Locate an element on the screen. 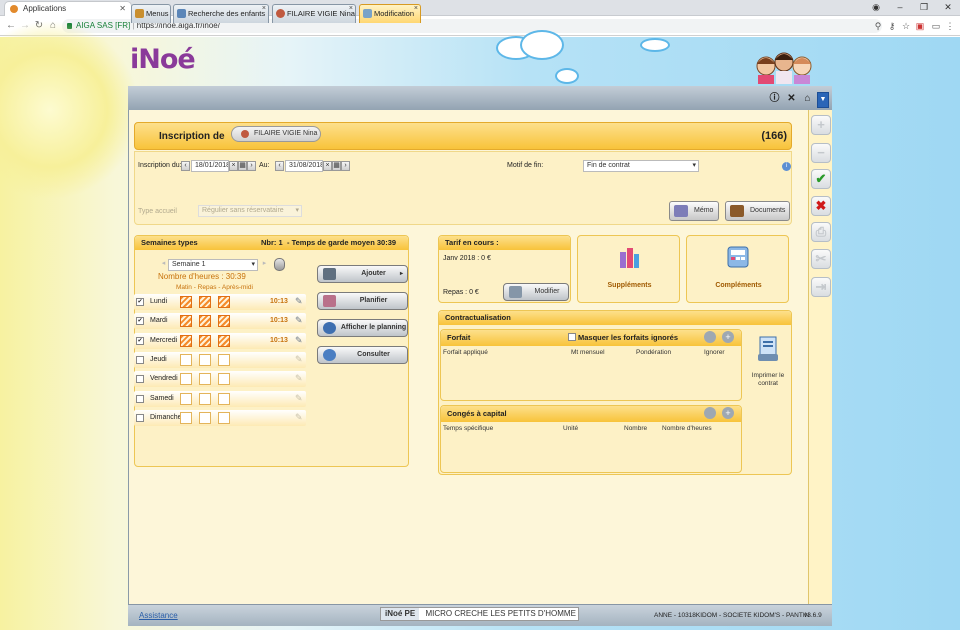 The height and width of the screenshot is (630, 960). home-icon: ⌂ is located at coordinates (807, 99).